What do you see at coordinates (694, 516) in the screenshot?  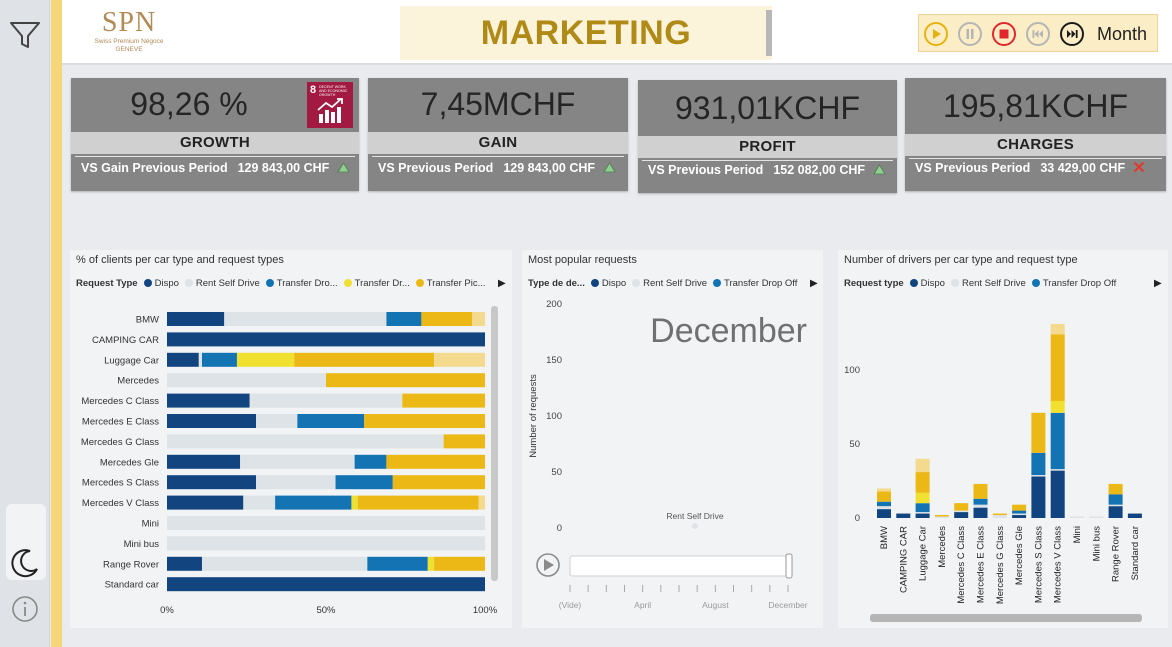 I see `point-label: Rent Self Drive` at bounding box center [694, 516].